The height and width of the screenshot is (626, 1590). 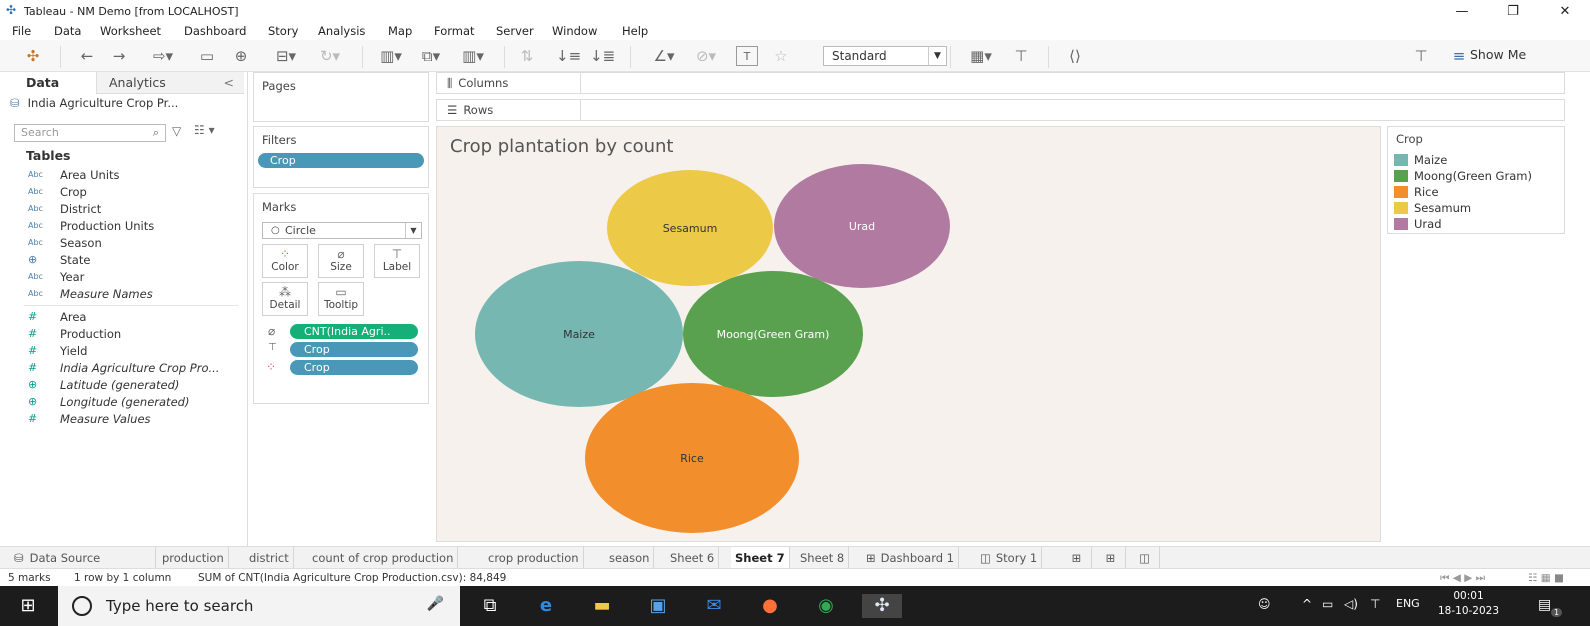 I want to click on show-me-button: Show Me, so click(x=1498, y=54).